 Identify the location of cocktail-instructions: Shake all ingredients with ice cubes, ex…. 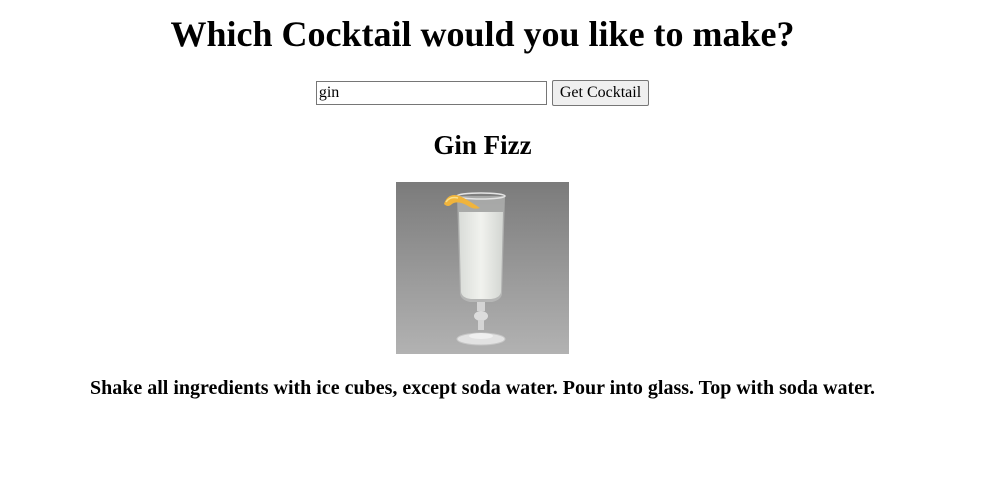
(482, 388).